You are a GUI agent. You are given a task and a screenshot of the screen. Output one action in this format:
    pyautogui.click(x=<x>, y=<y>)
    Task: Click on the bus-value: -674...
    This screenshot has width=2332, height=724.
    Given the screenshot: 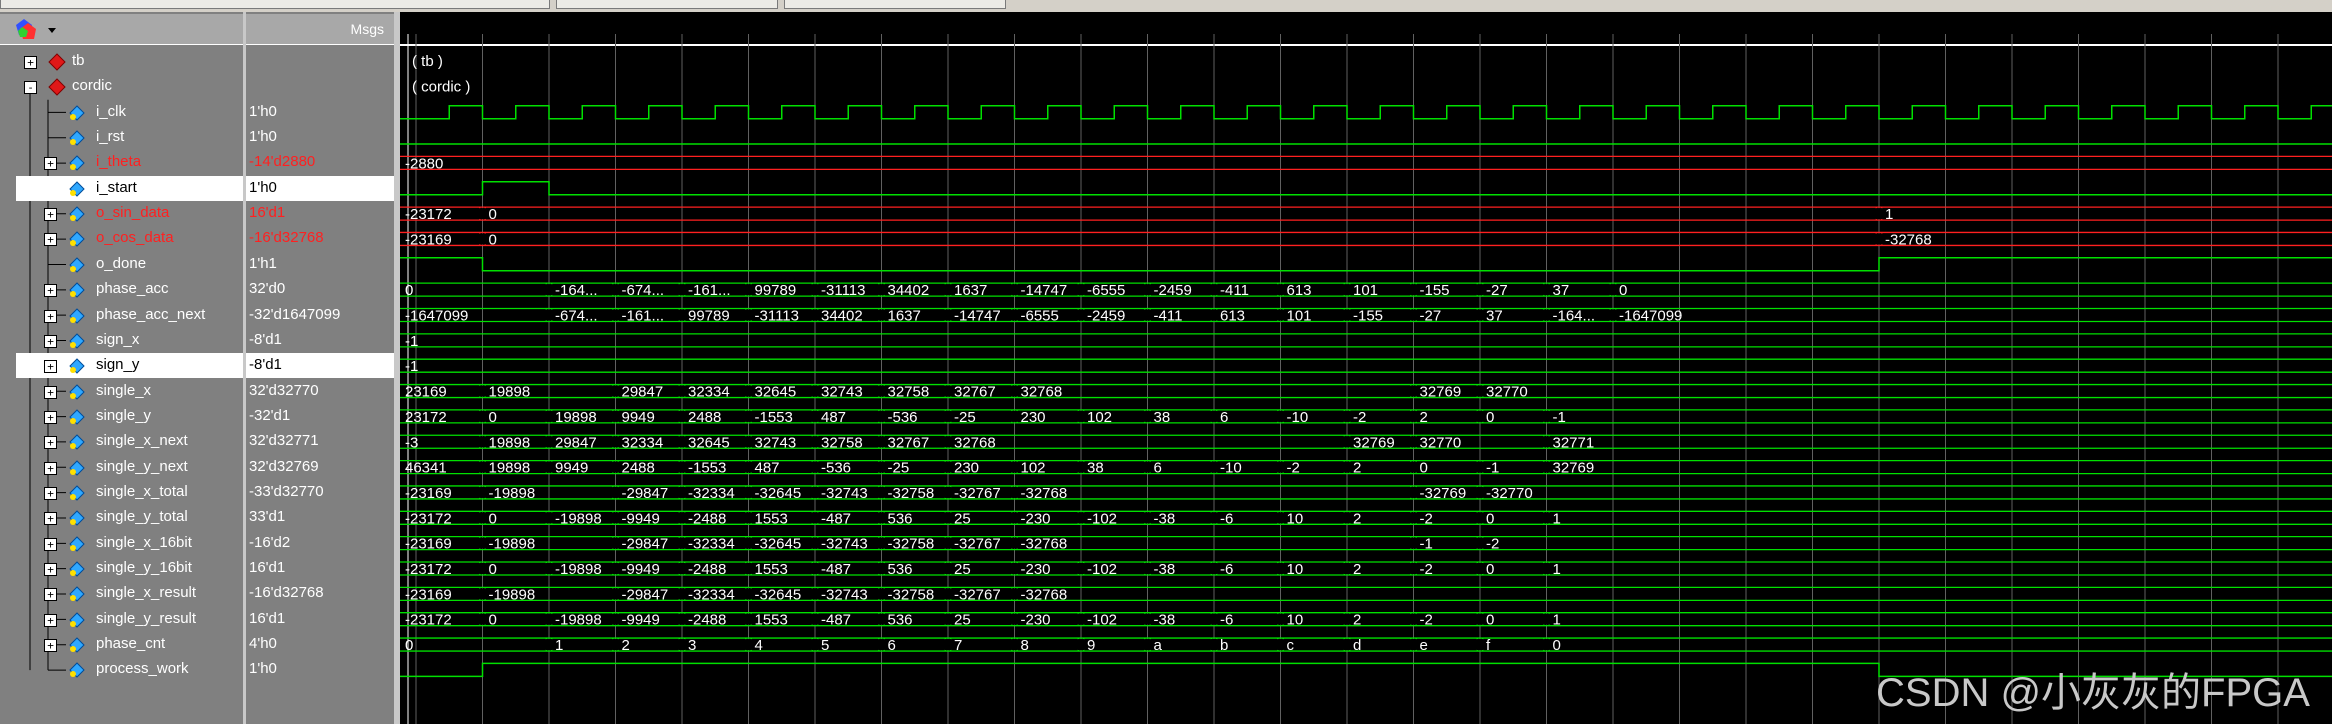 What is the action you would take?
    pyautogui.click(x=576, y=316)
    